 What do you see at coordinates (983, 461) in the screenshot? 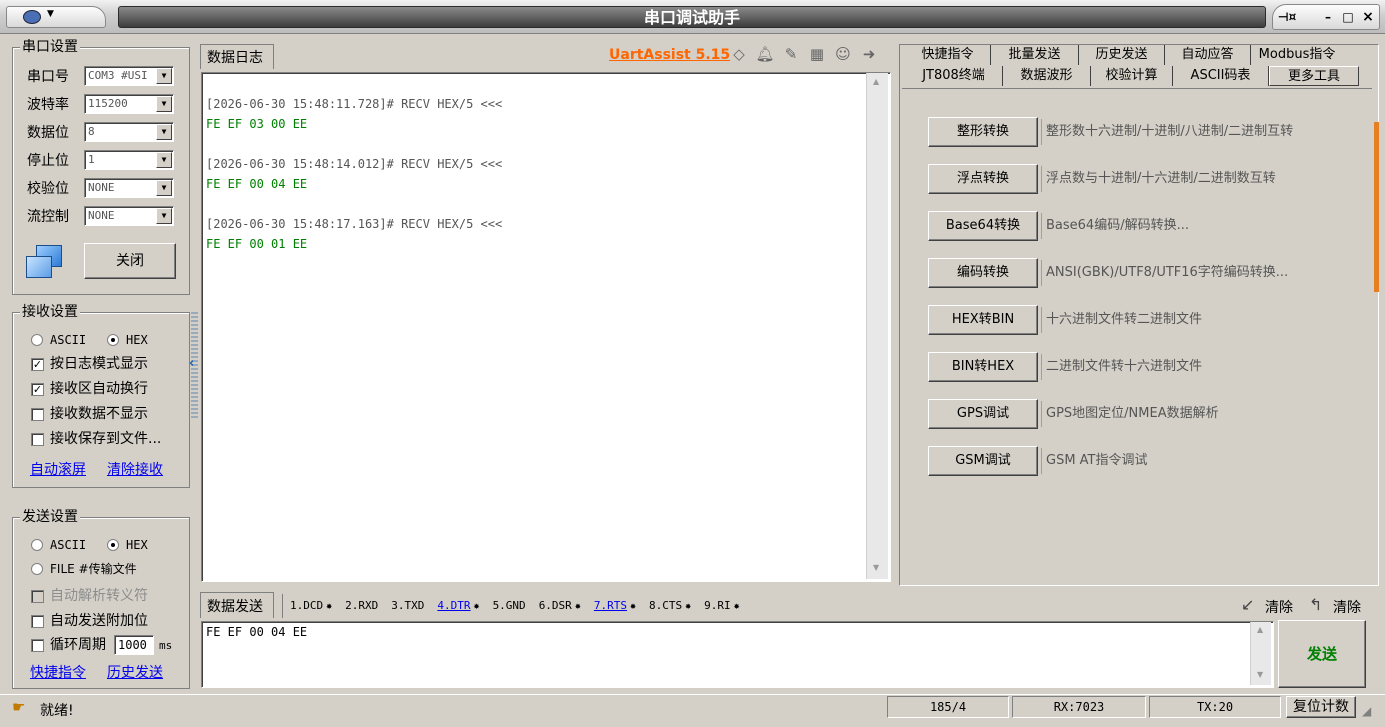
I see `tool-button: GSM调试` at bounding box center [983, 461].